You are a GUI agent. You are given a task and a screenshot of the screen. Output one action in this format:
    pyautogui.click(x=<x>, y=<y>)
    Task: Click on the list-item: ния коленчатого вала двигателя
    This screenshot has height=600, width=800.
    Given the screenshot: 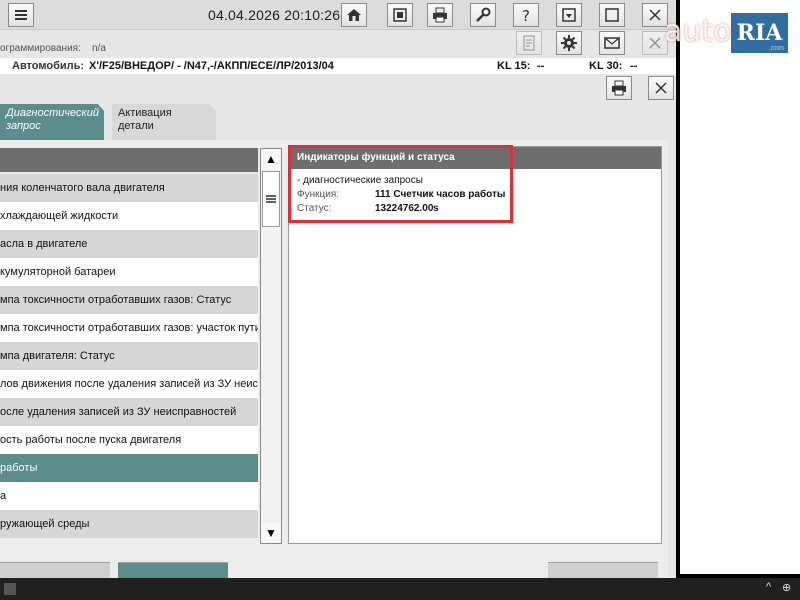 What is the action you would take?
    pyautogui.click(x=129, y=188)
    